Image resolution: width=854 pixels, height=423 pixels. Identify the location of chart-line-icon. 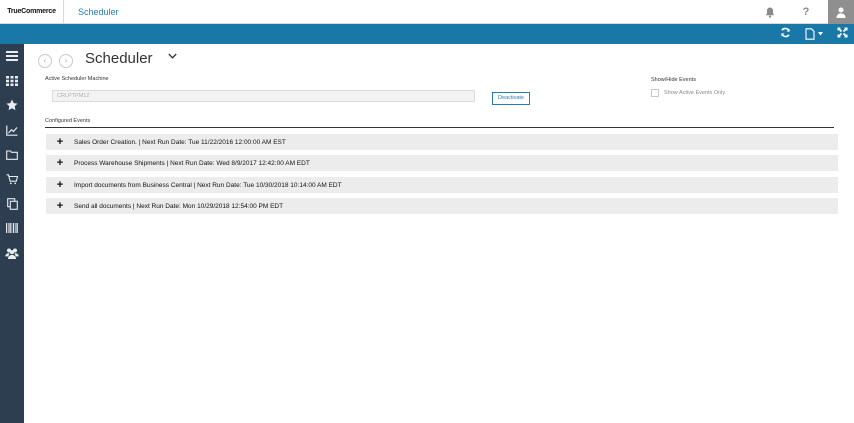
(12, 130).